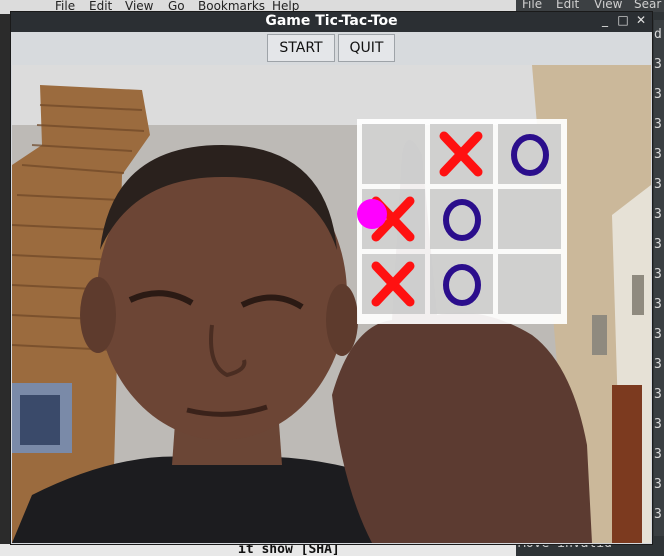 Image resolution: width=664 pixels, height=556 pixels. What do you see at coordinates (623, 20) in the screenshot?
I see `maximize-icon: □` at bounding box center [623, 20].